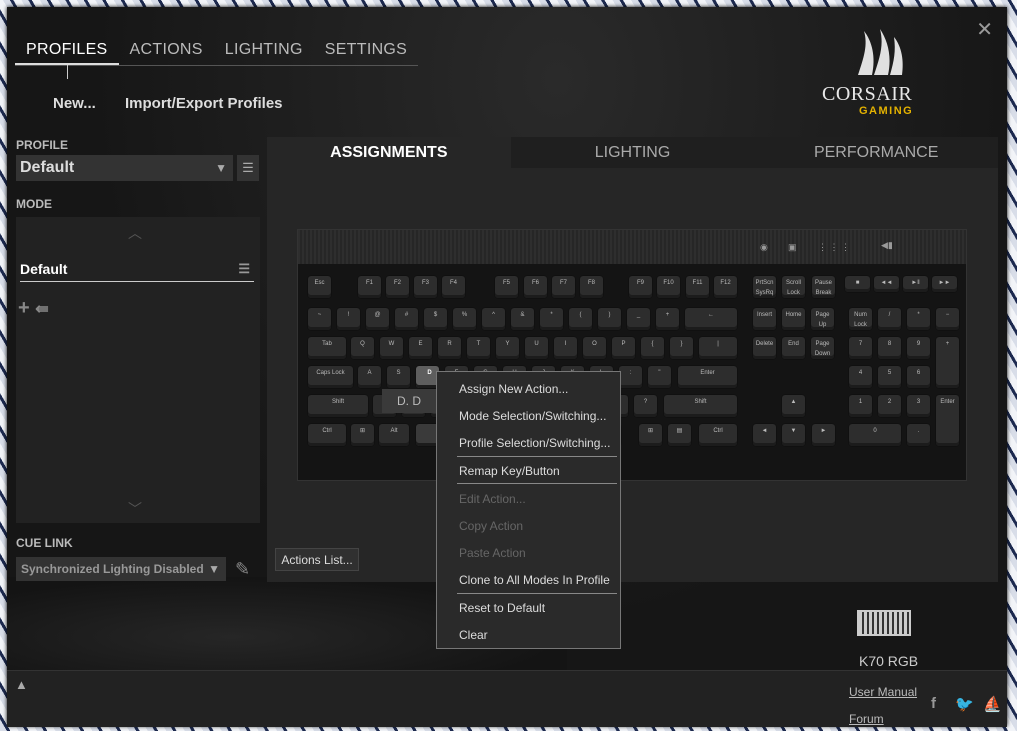  I want to click on key: Tab, so click(327, 348).